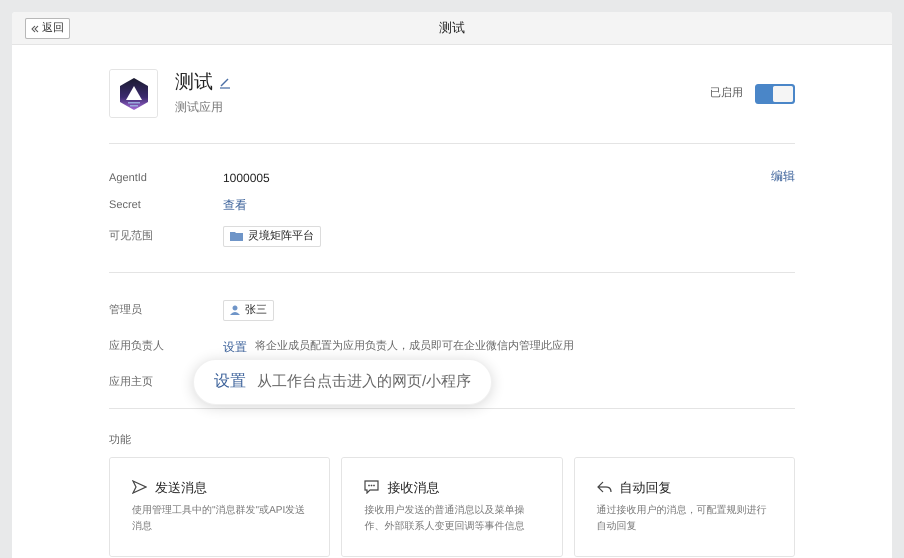 The image size is (904, 558). What do you see at coordinates (372, 487) in the screenshot?
I see `chat-icon` at bounding box center [372, 487].